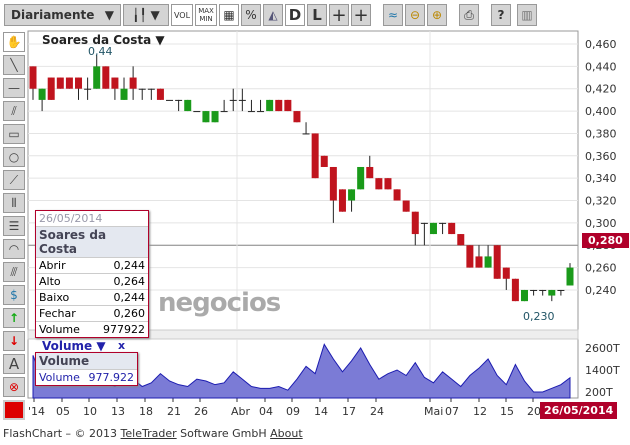  What do you see at coordinates (601, 201) in the screenshot?
I see `y-tick-label: 0,320` at bounding box center [601, 201].